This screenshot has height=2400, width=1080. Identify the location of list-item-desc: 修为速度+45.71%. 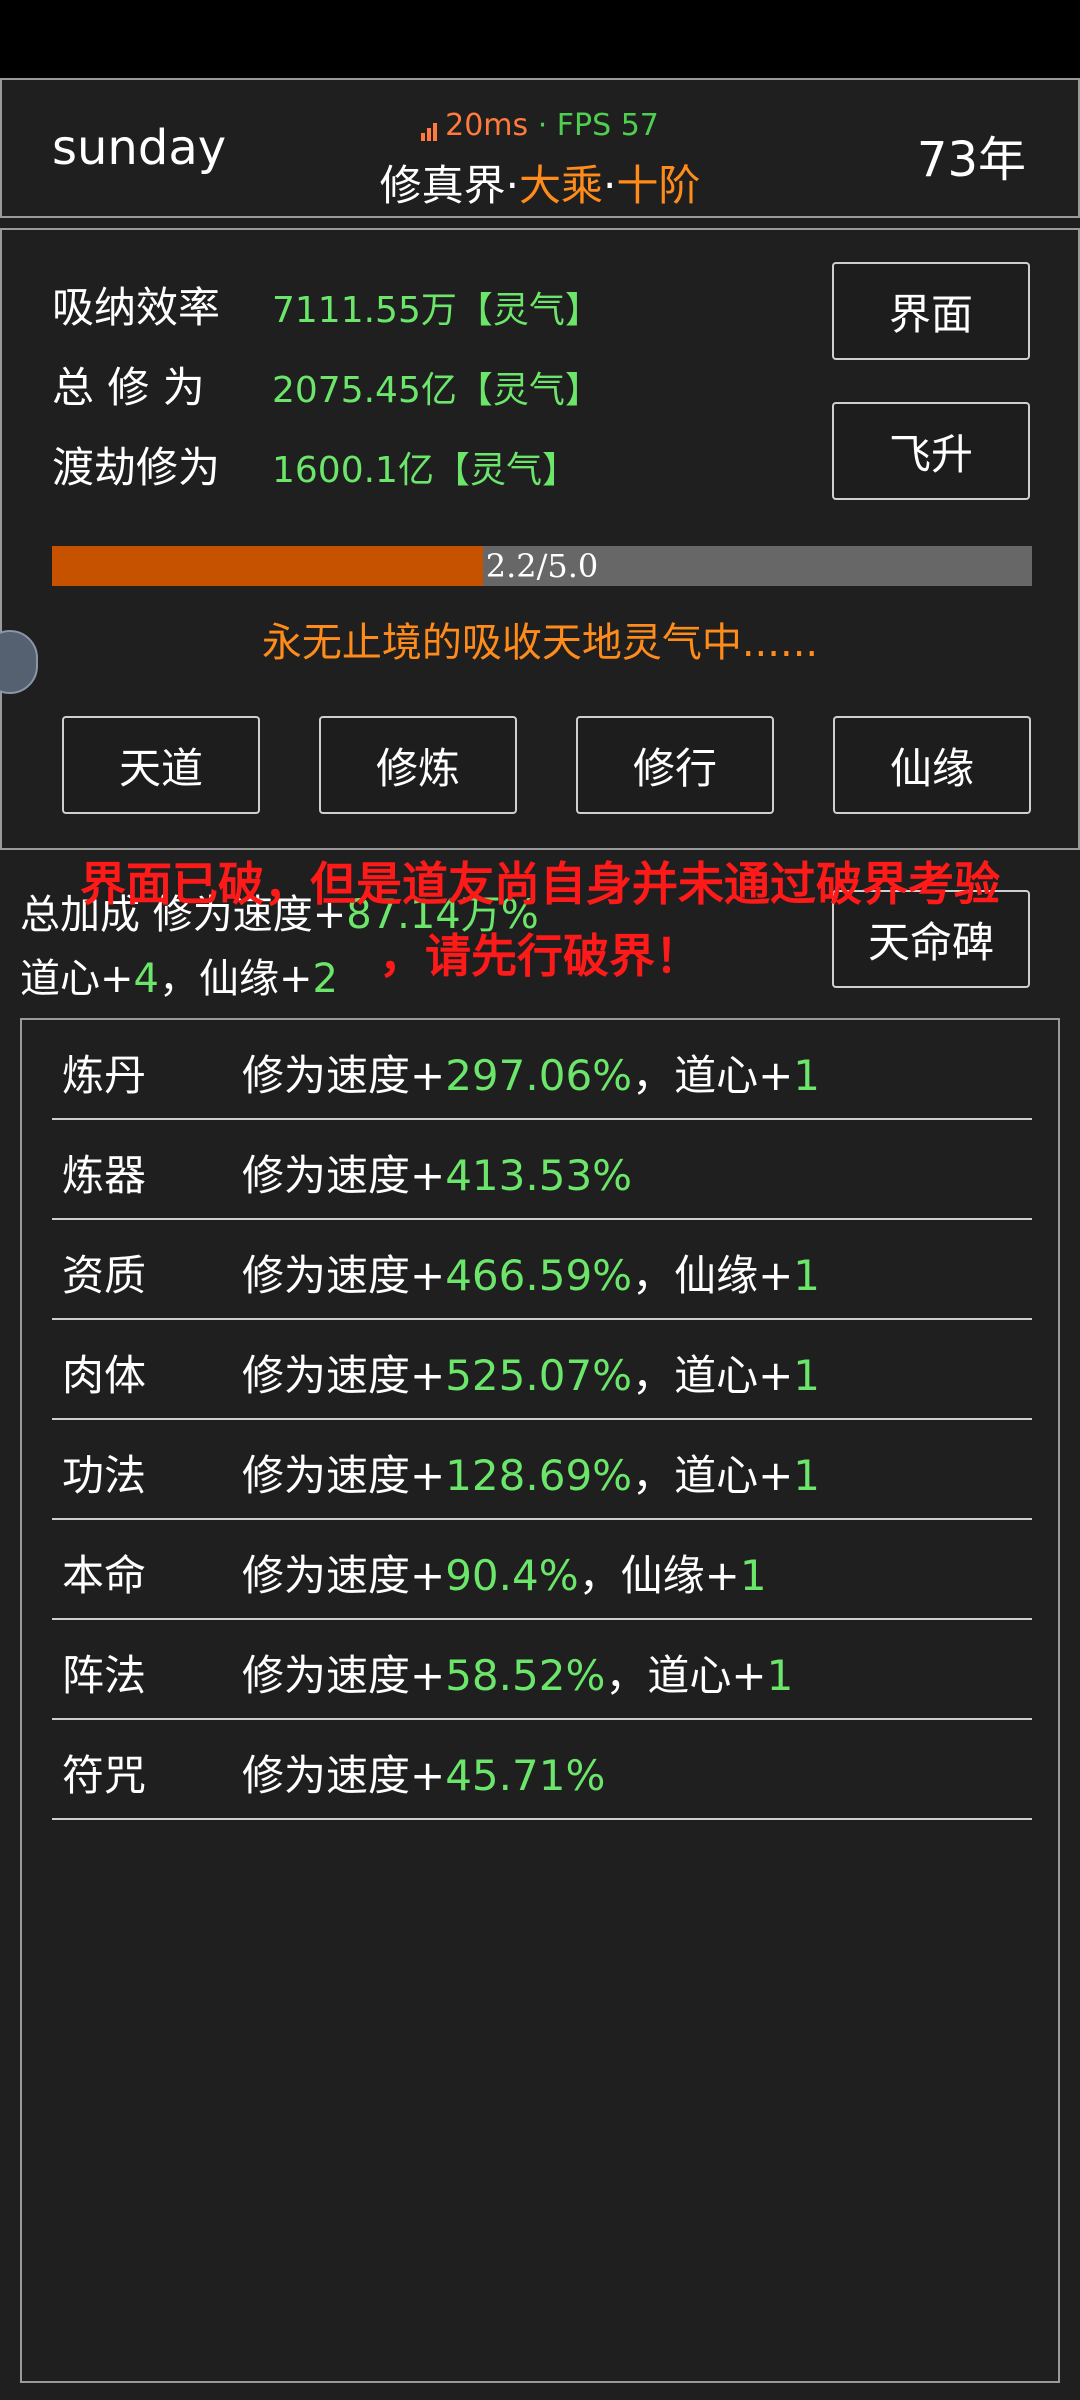
(423, 1772).